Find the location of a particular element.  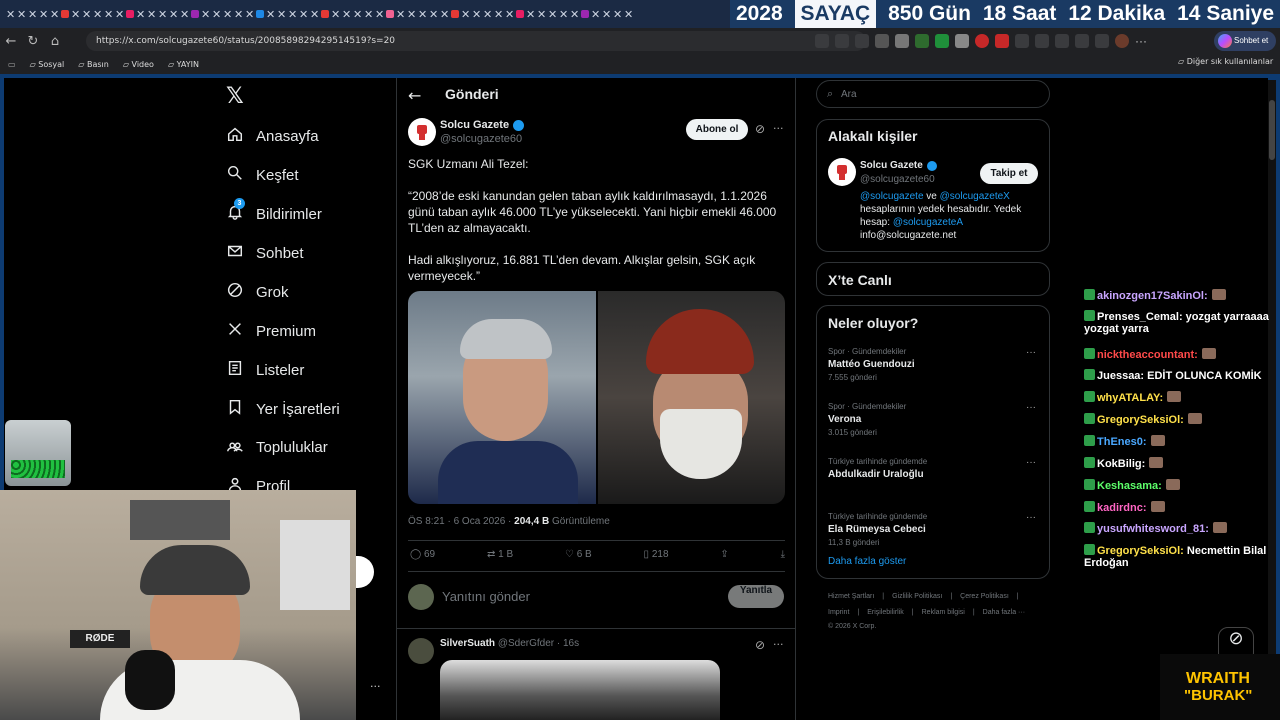

photo-right is located at coordinates (691, 397).